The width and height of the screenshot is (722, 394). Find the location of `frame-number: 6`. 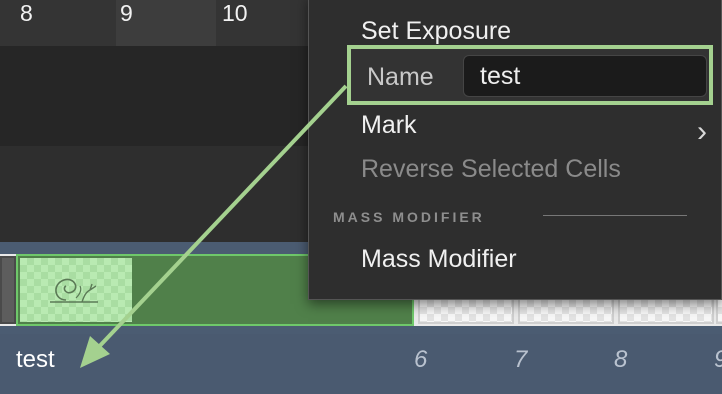

frame-number: 6 is located at coordinates (421, 359).